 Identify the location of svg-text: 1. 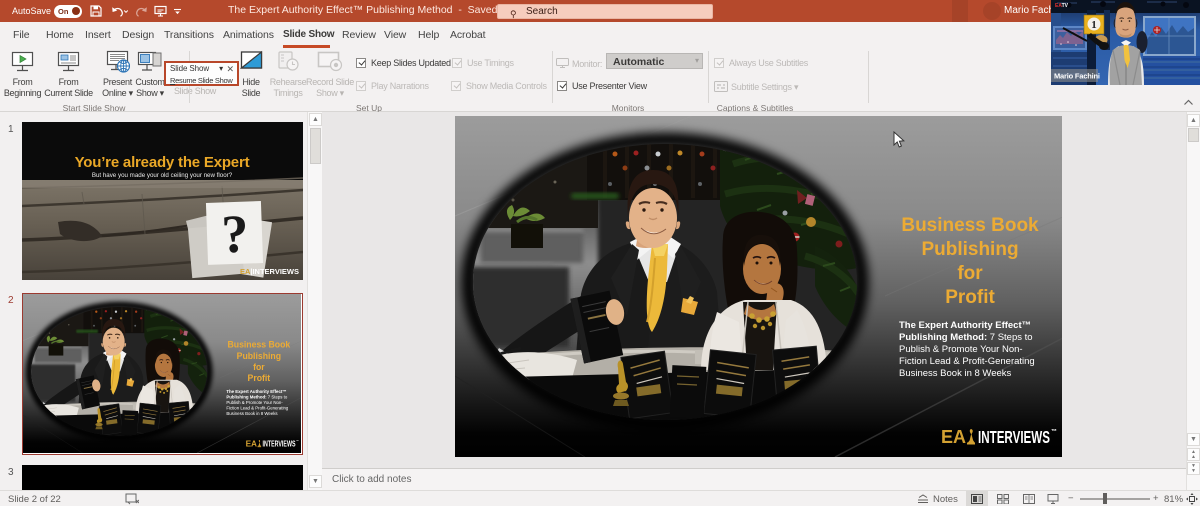
(1094, 25).